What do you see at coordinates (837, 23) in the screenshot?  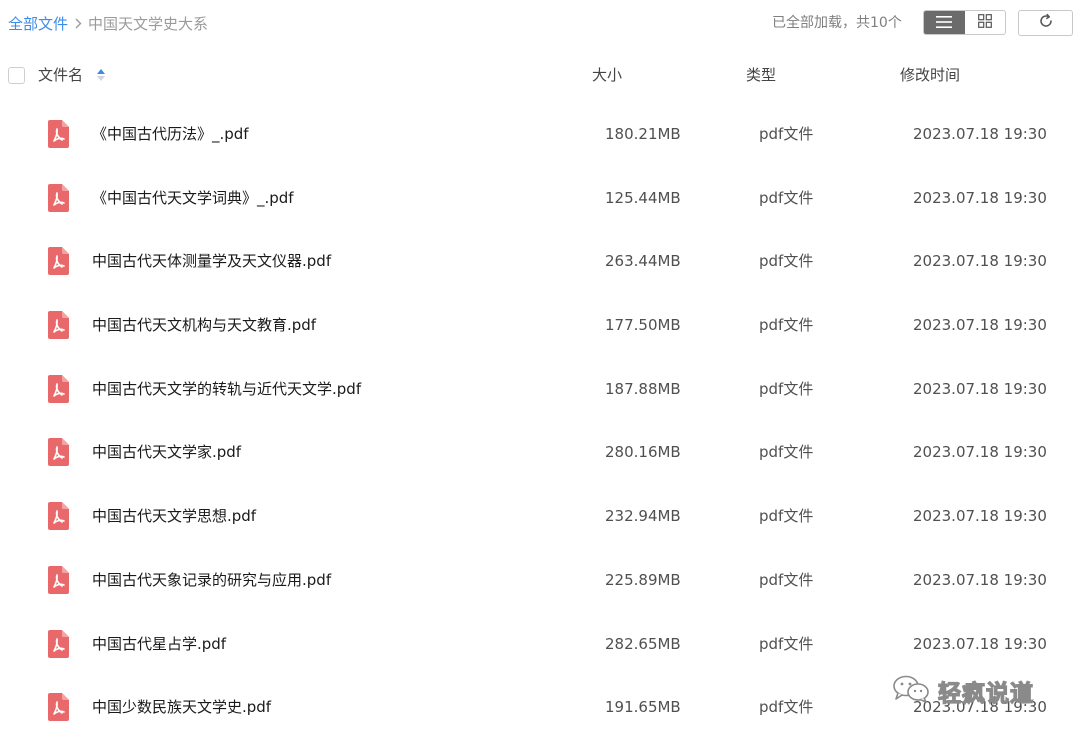 I see `load-status-text: 已全部加载，共10个` at bounding box center [837, 23].